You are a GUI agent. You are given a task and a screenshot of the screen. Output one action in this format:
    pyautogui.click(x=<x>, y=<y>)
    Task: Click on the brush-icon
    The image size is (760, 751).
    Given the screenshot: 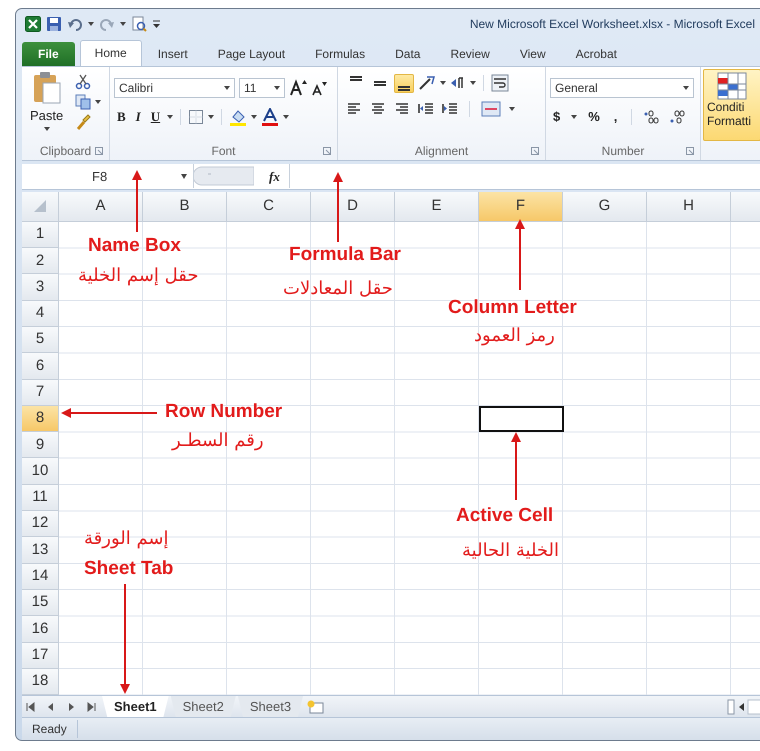 What is the action you would take?
    pyautogui.click(x=83, y=122)
    